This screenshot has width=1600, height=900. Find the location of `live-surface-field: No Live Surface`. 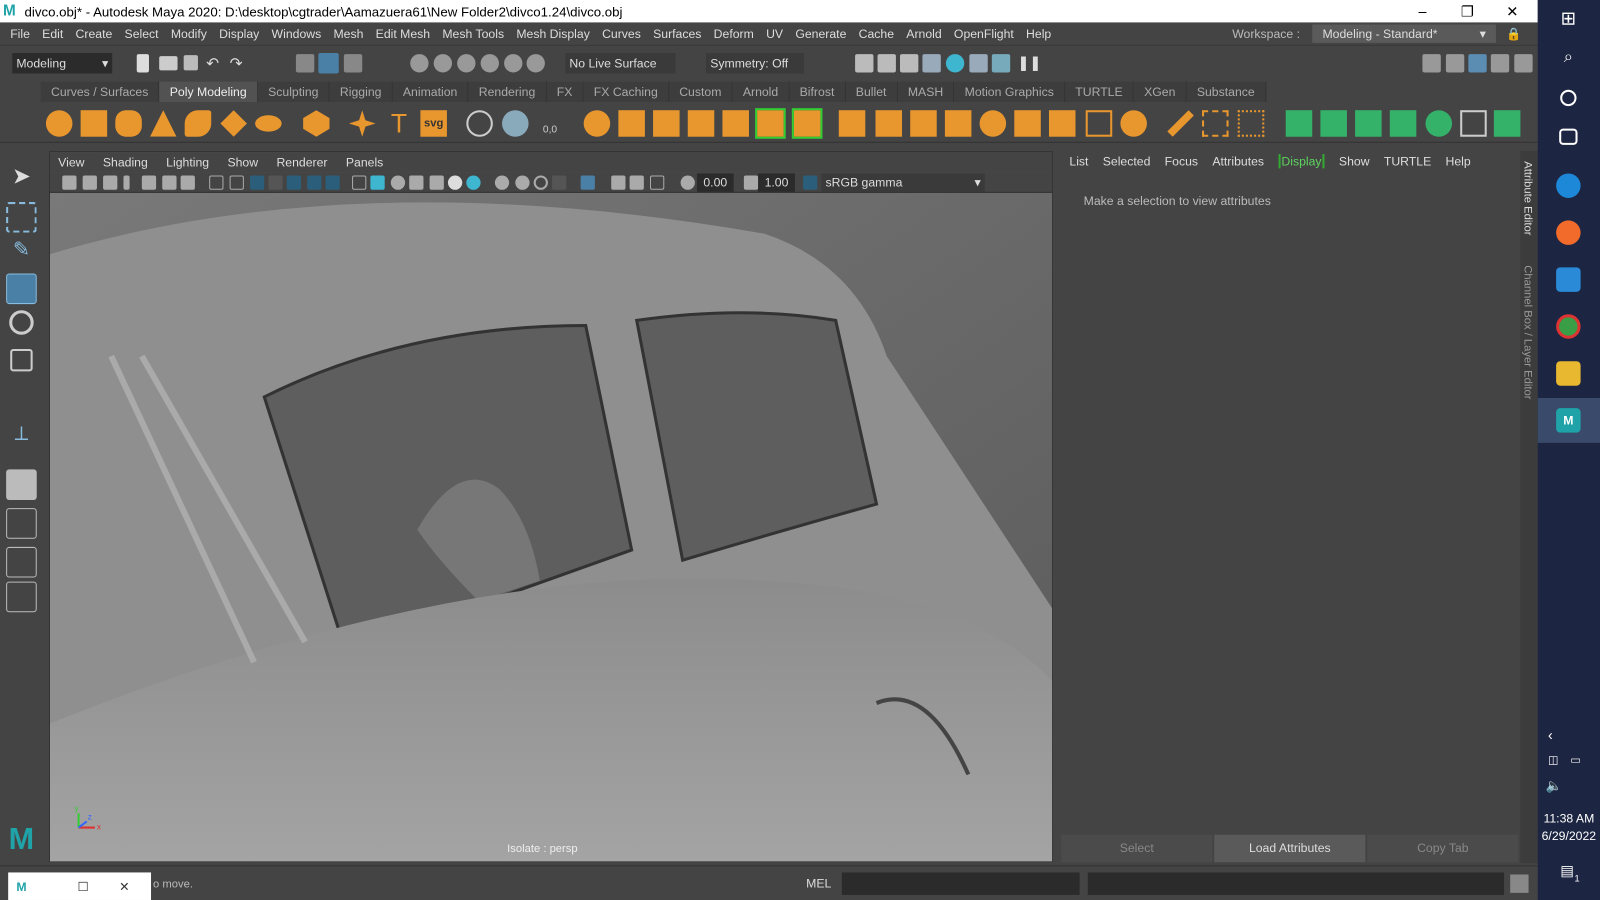

live-surface-field: No Live Surface is located at coordinates (620, 63).